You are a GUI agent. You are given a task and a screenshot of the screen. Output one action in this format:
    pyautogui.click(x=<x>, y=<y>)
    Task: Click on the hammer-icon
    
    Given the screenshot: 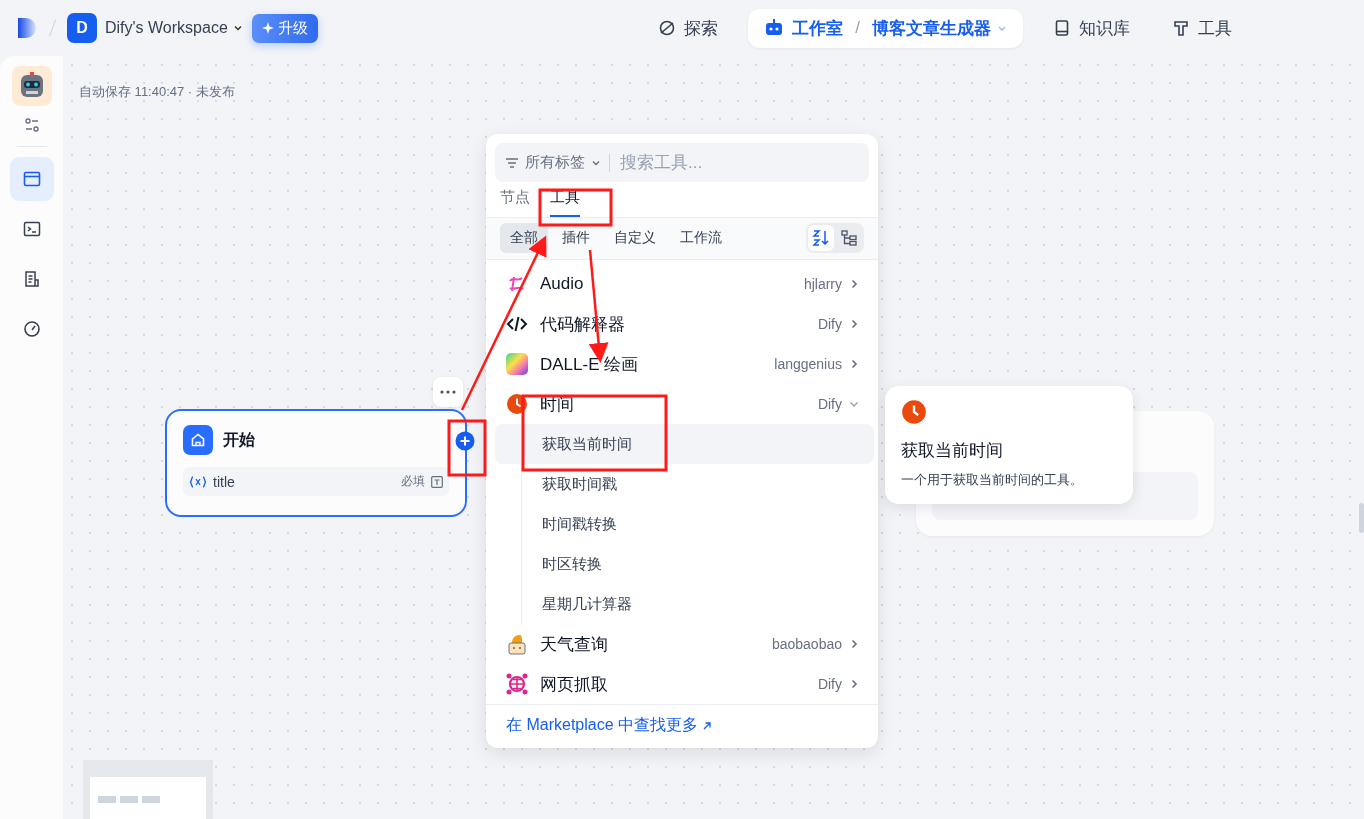 What is the action you would take?
    pyautogui.click(x=1181, y=28)
    